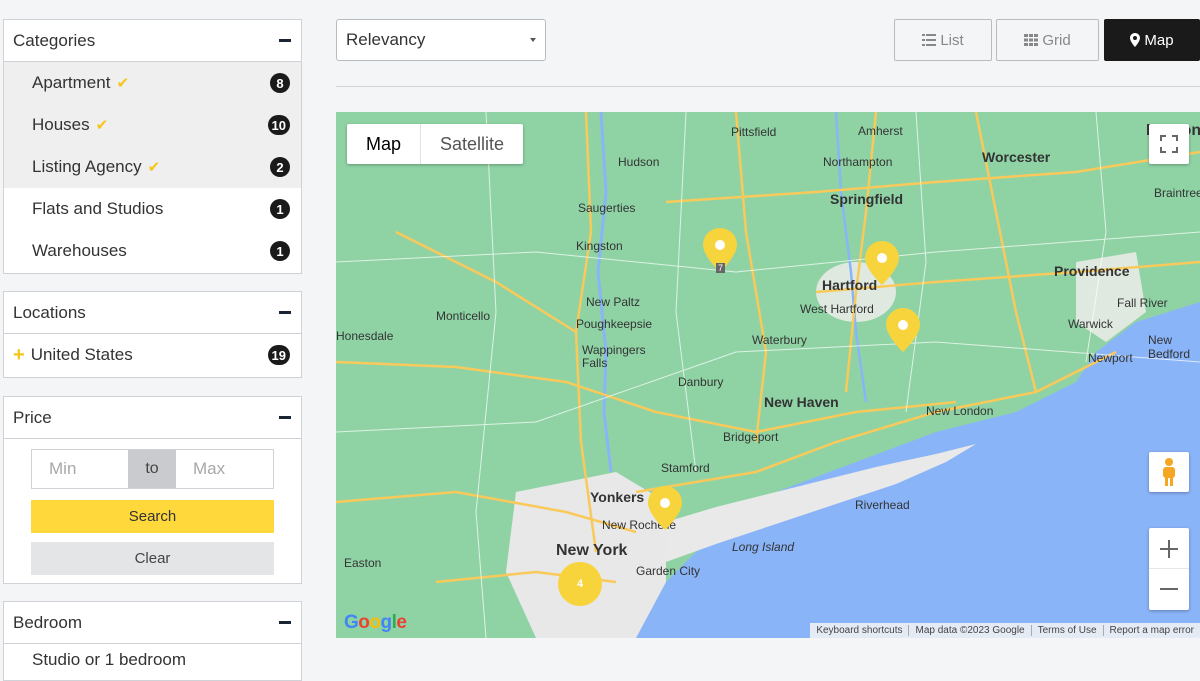 The width and height of the screenshot is (1200, 681). I want to click on bedroom-header: Bedroom, so click(152, 623).